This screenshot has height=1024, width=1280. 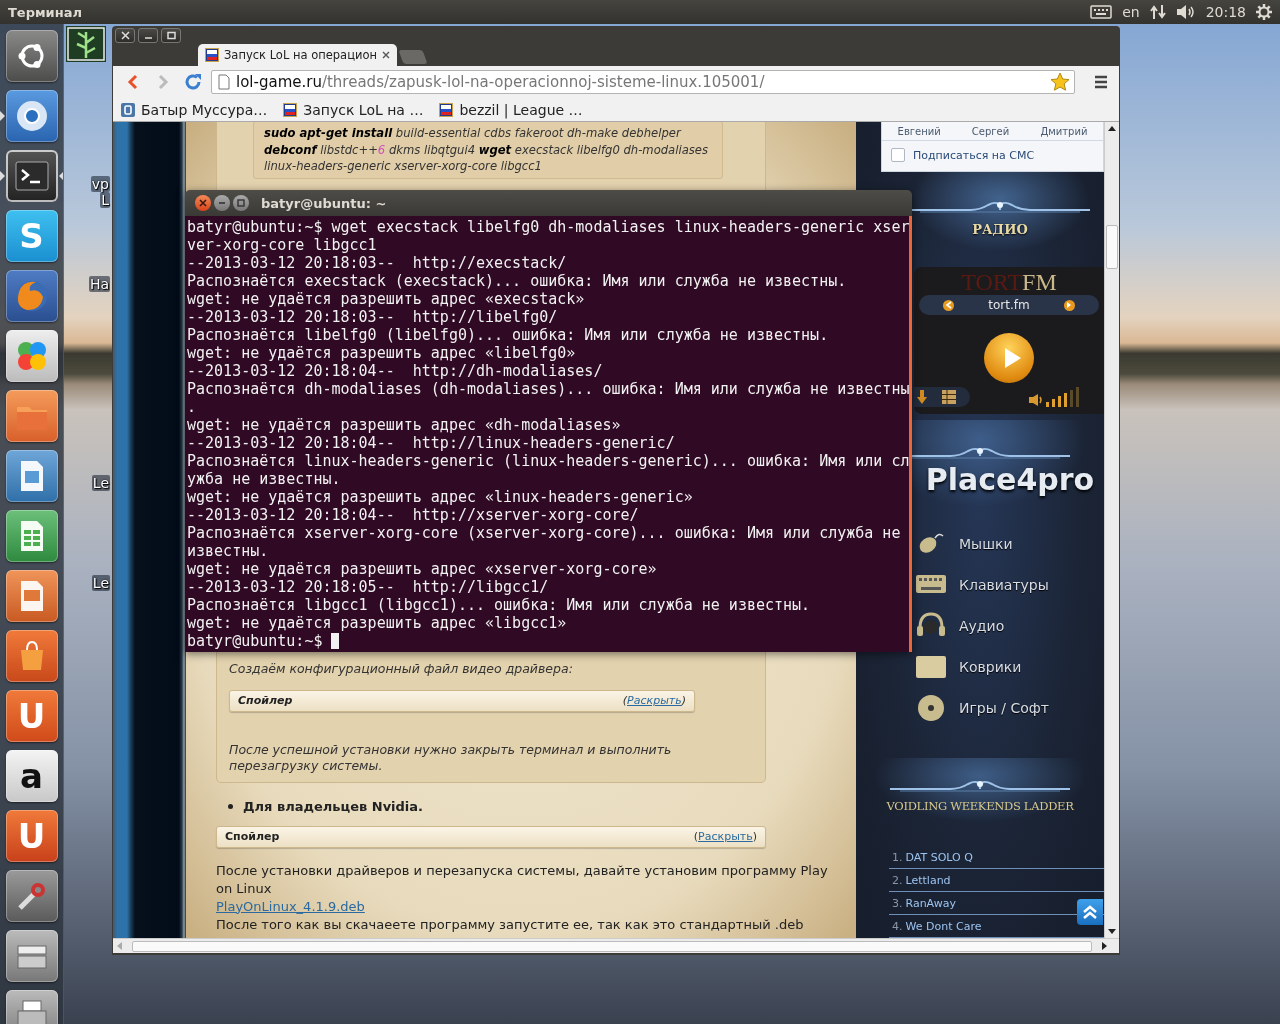 What do you see at coordinates (943, 926) in the screenshot?
I see `team-name: We Dont Care` at bounding box center [943, 926].